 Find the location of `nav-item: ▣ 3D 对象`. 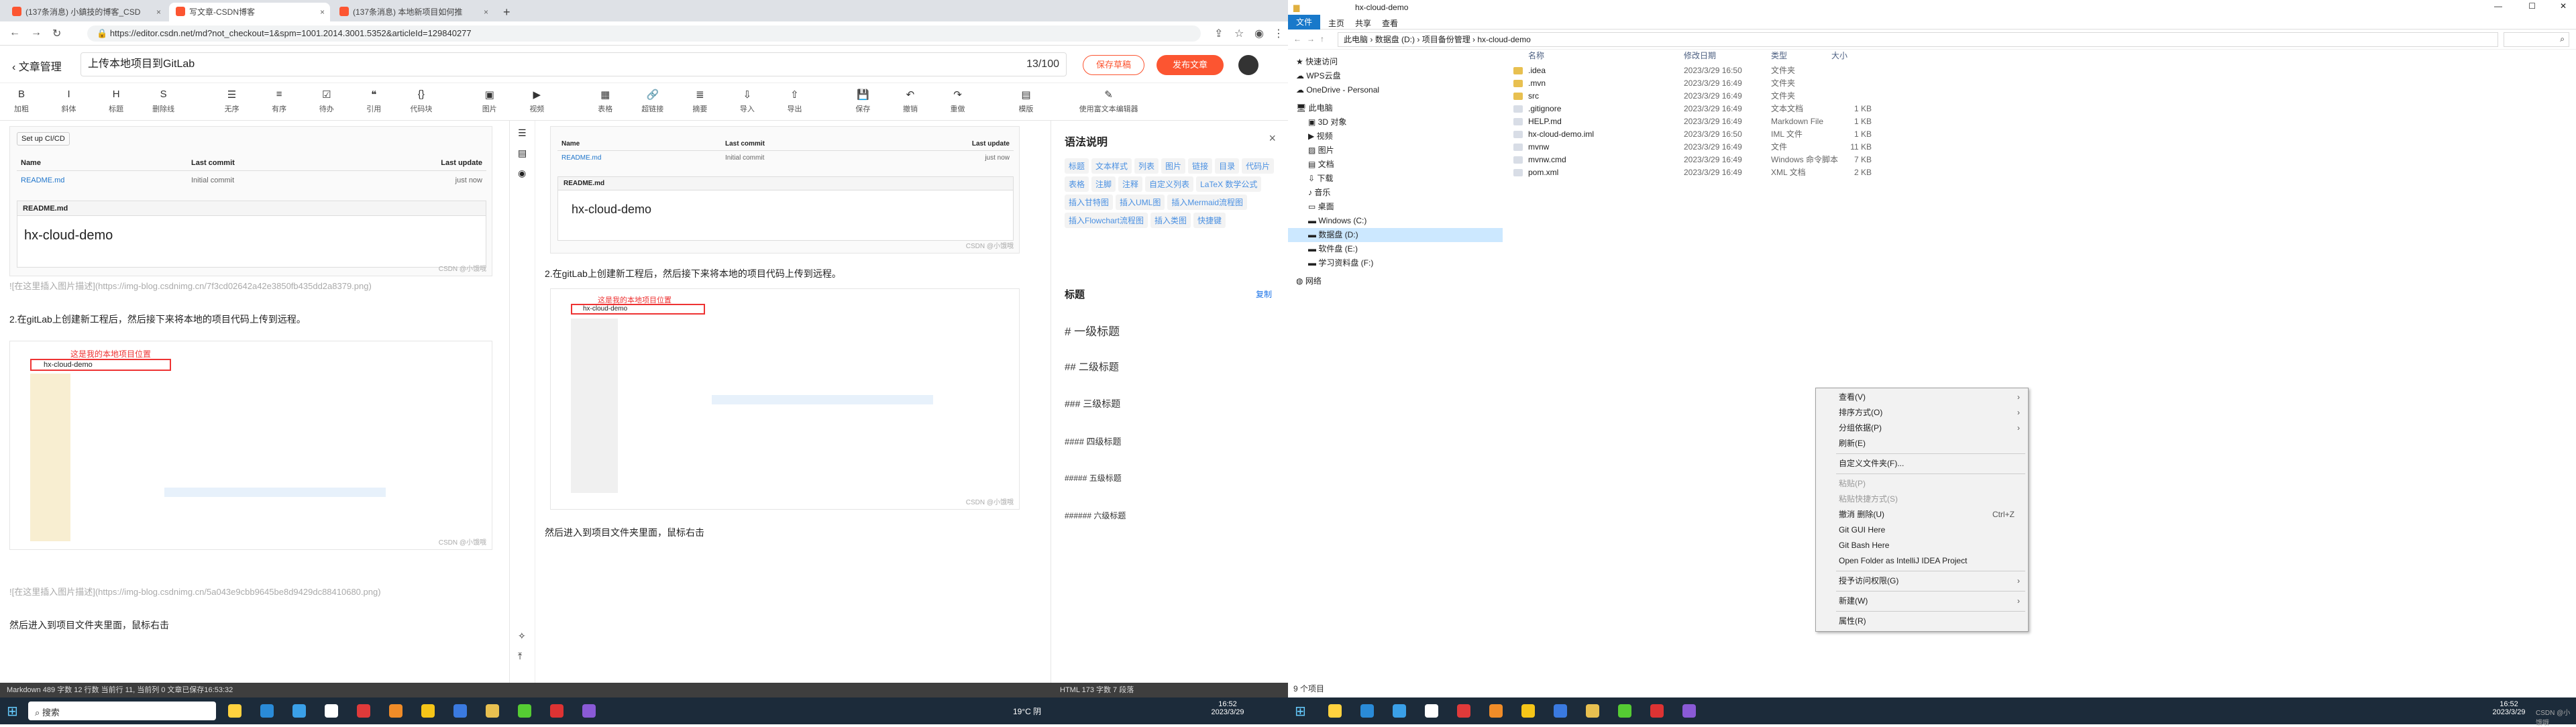

nav-item: ▣ 3D 对象 is located at coordinates (1395, 122).